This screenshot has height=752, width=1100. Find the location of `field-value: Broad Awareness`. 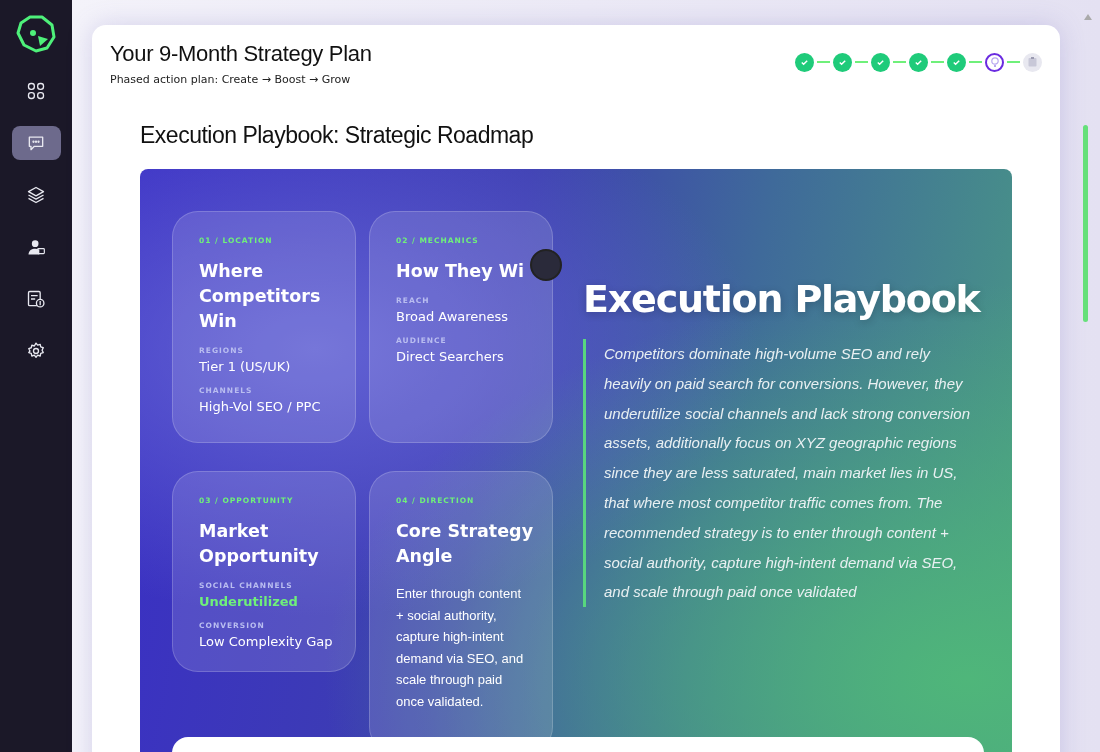

field-value: Broad Awareness is located at coordinates (453, 316).